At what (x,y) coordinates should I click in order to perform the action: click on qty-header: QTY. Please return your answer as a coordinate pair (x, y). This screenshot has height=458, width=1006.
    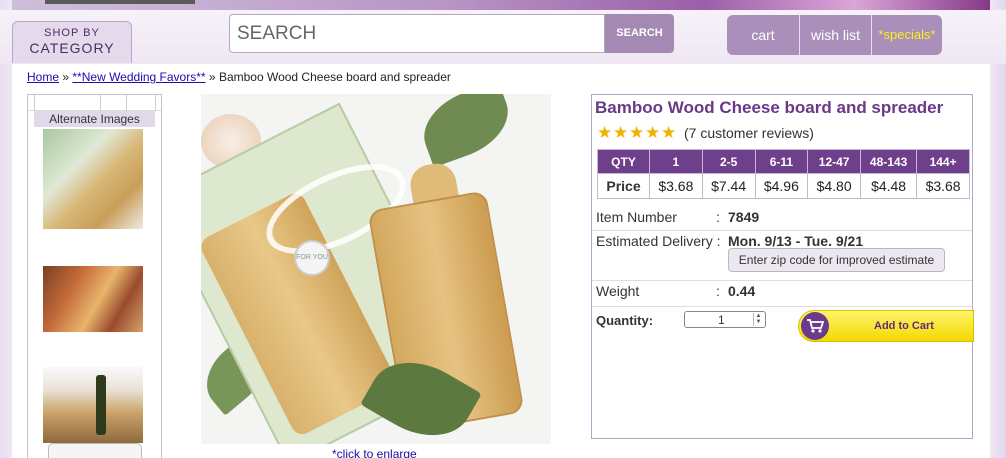
    Looking at the image, I should click on (623, 161).